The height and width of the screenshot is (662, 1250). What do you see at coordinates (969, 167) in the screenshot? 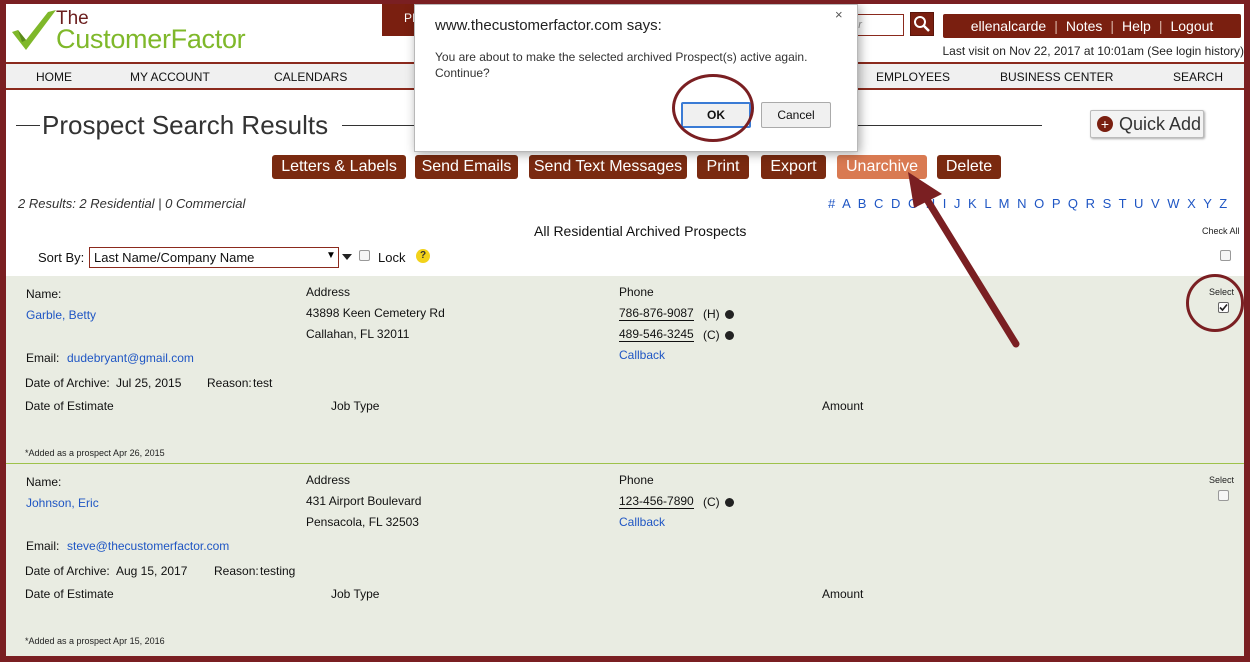
I see `delete-button: Delete` at bounding box center [969, 167].